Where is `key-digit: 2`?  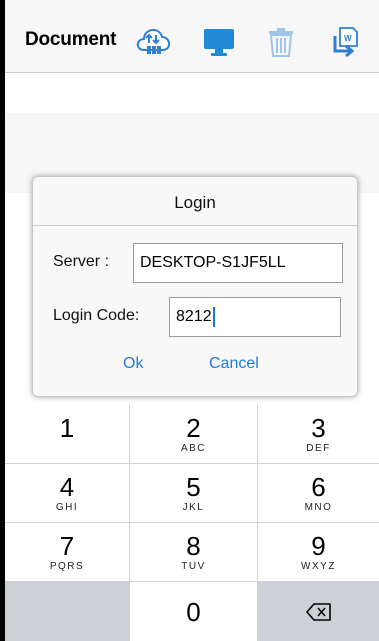
key-digit: 2 is located at coordinates (193, 427).